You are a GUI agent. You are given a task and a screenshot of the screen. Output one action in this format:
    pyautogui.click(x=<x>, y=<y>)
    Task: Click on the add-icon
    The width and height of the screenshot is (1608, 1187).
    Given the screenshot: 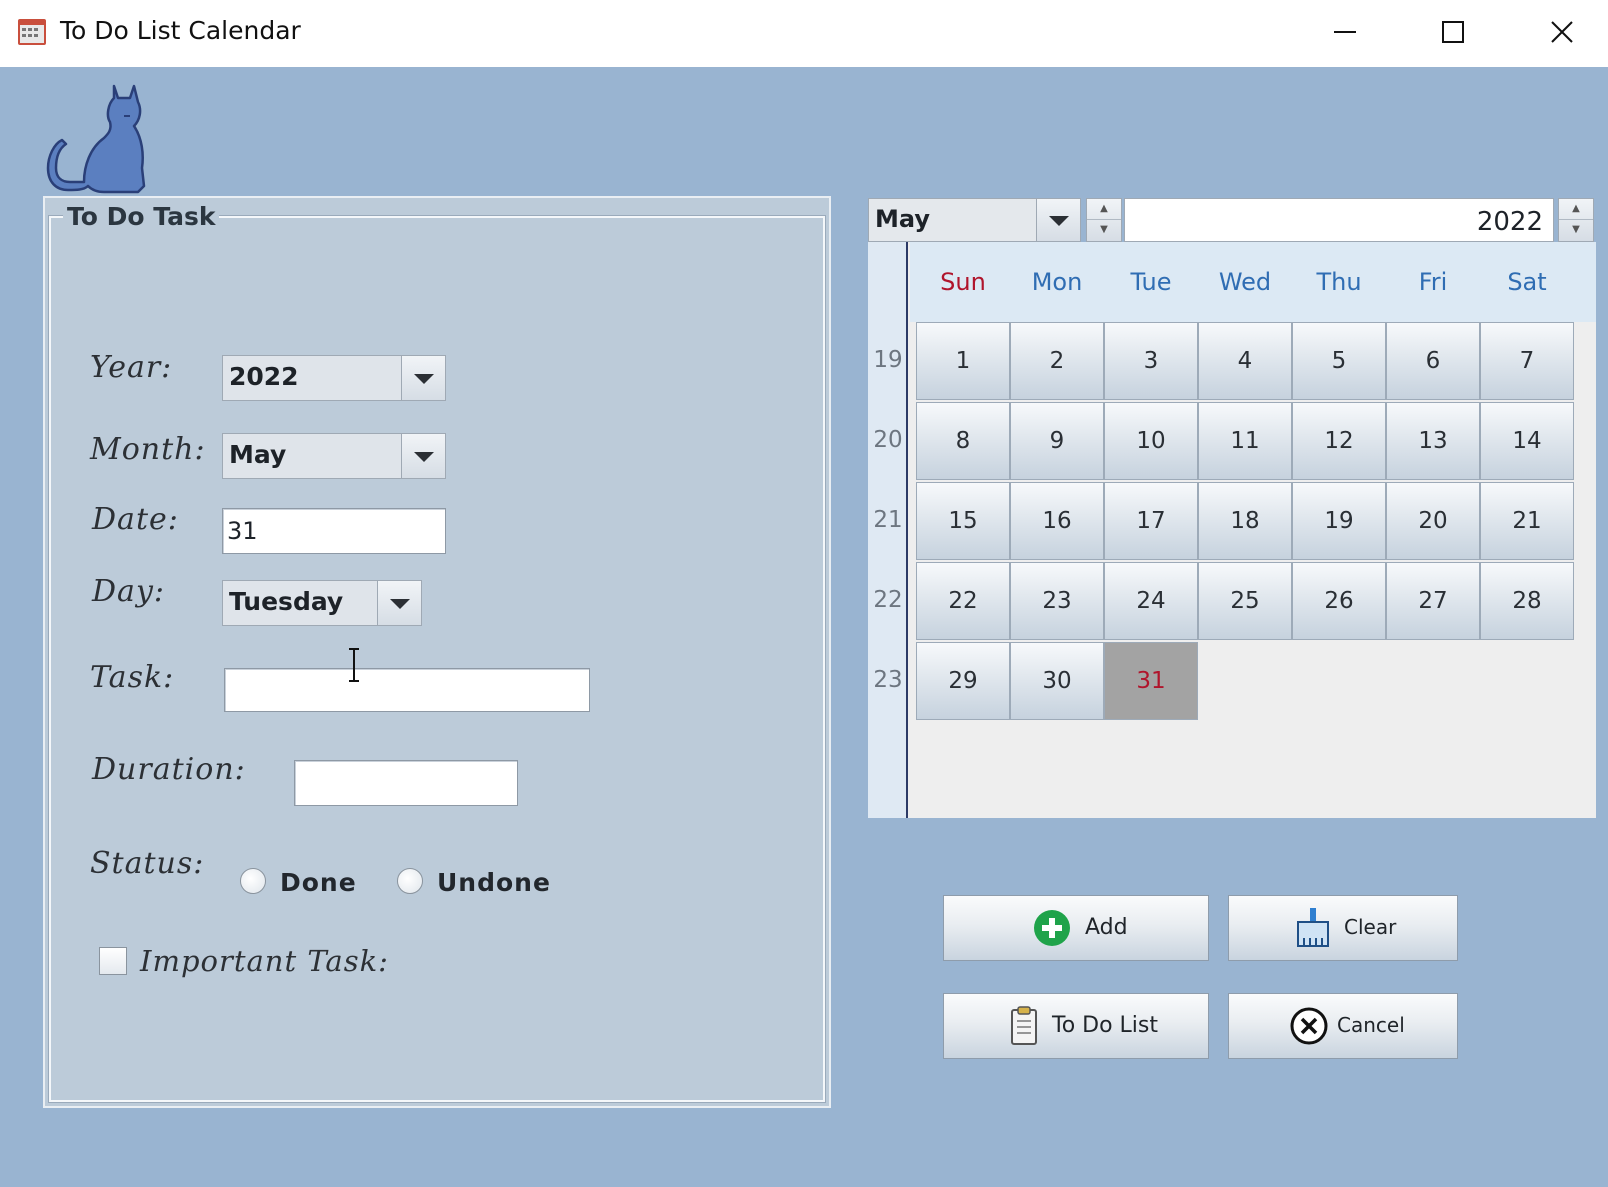 What is the action you would take?
    pyautogui.click(x=1052, y=928)
    